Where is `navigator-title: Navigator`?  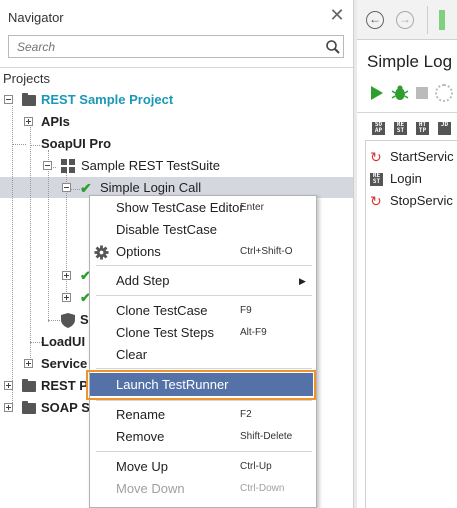
navigator-title: Navigator is located at coordinates (36, 17).